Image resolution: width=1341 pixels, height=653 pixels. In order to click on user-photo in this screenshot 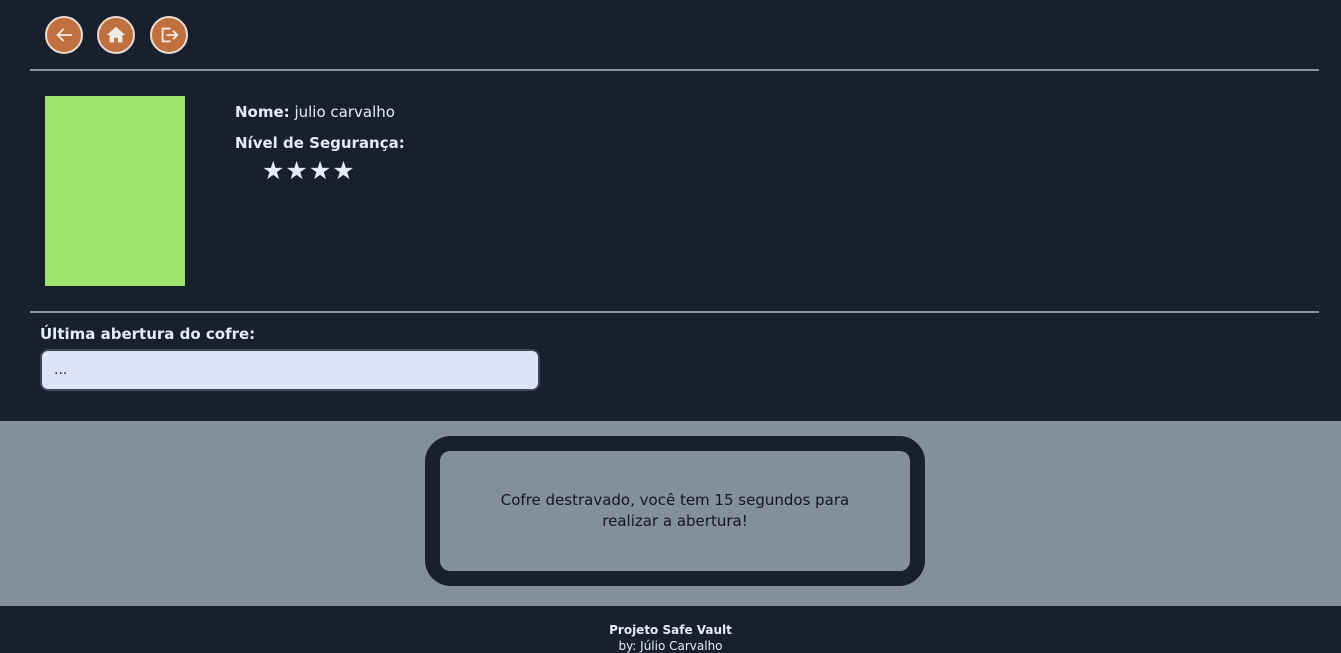, I will do `click(115, 191)`.